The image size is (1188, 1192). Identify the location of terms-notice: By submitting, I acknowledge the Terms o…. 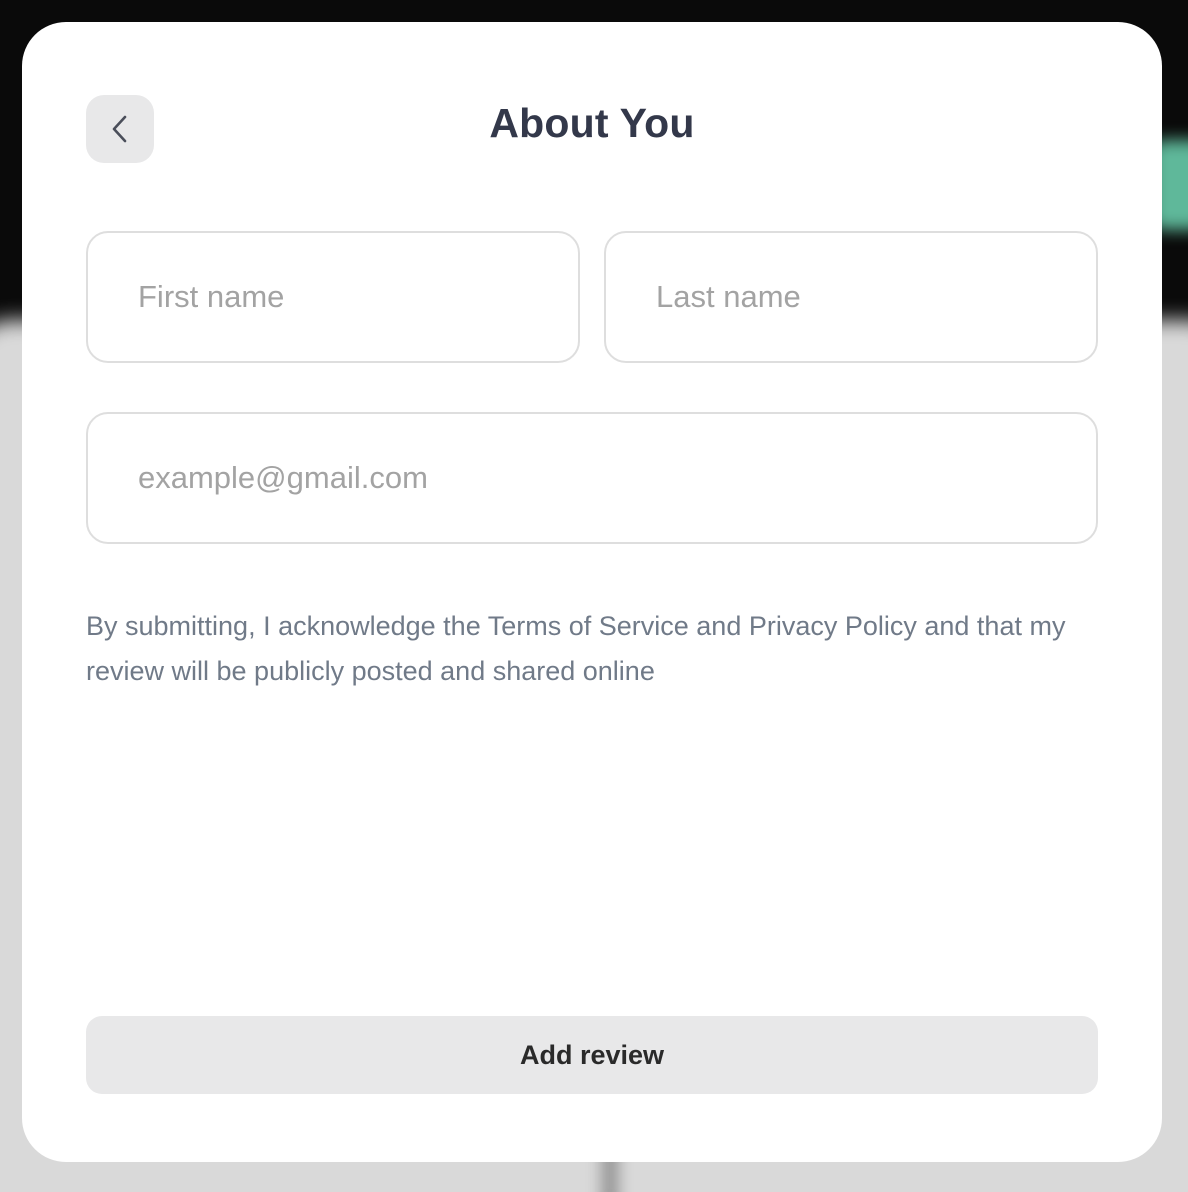
(576, 648).